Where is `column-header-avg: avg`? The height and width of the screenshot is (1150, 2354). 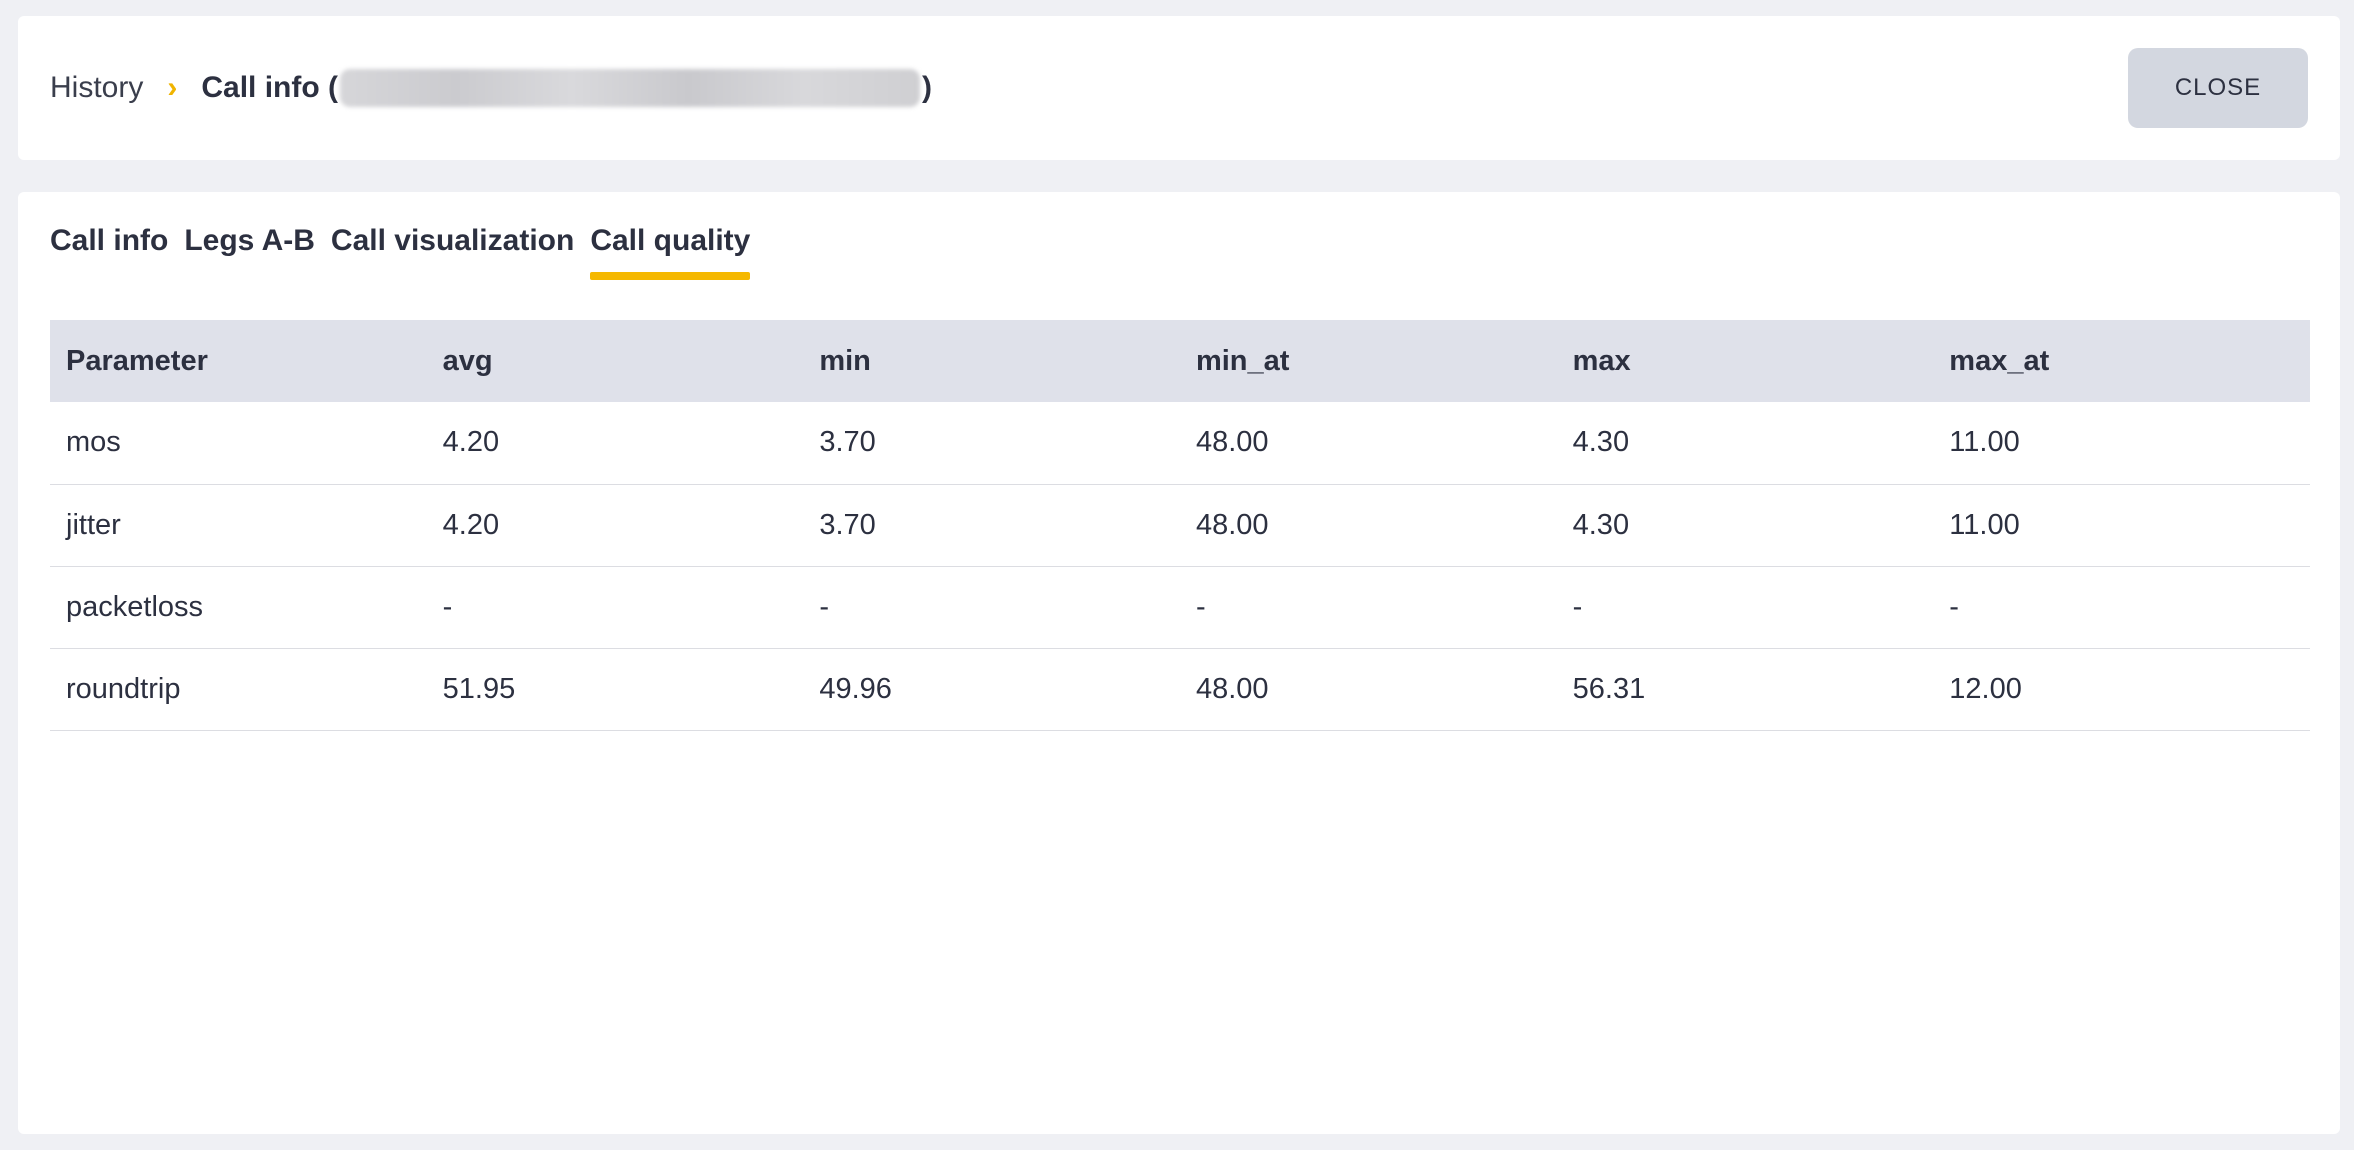 column-header-avg: avg is located at coordinates (467, 360).